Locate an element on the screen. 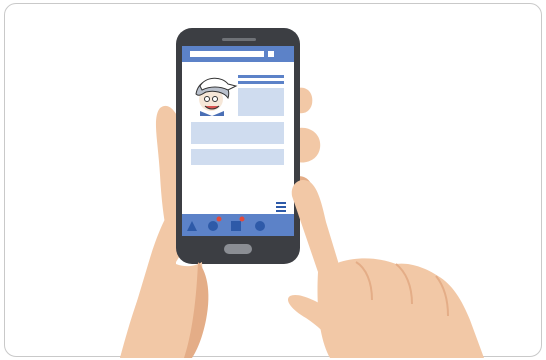  phone is located at coordinates (238, 146).